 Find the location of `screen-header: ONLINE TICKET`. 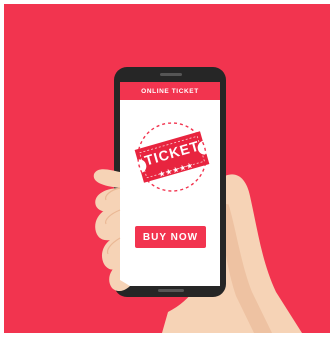

screen-header: ONLINE TICKET is located at coordinates (170, 91).